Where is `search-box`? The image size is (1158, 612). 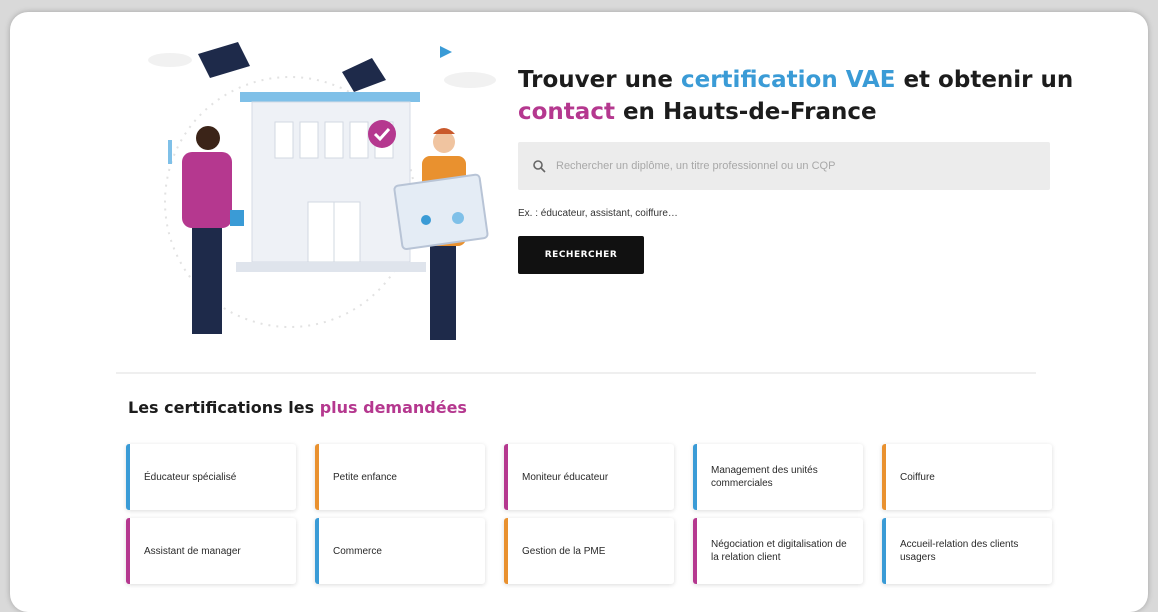 search-box is located at coordinates (784, 166).